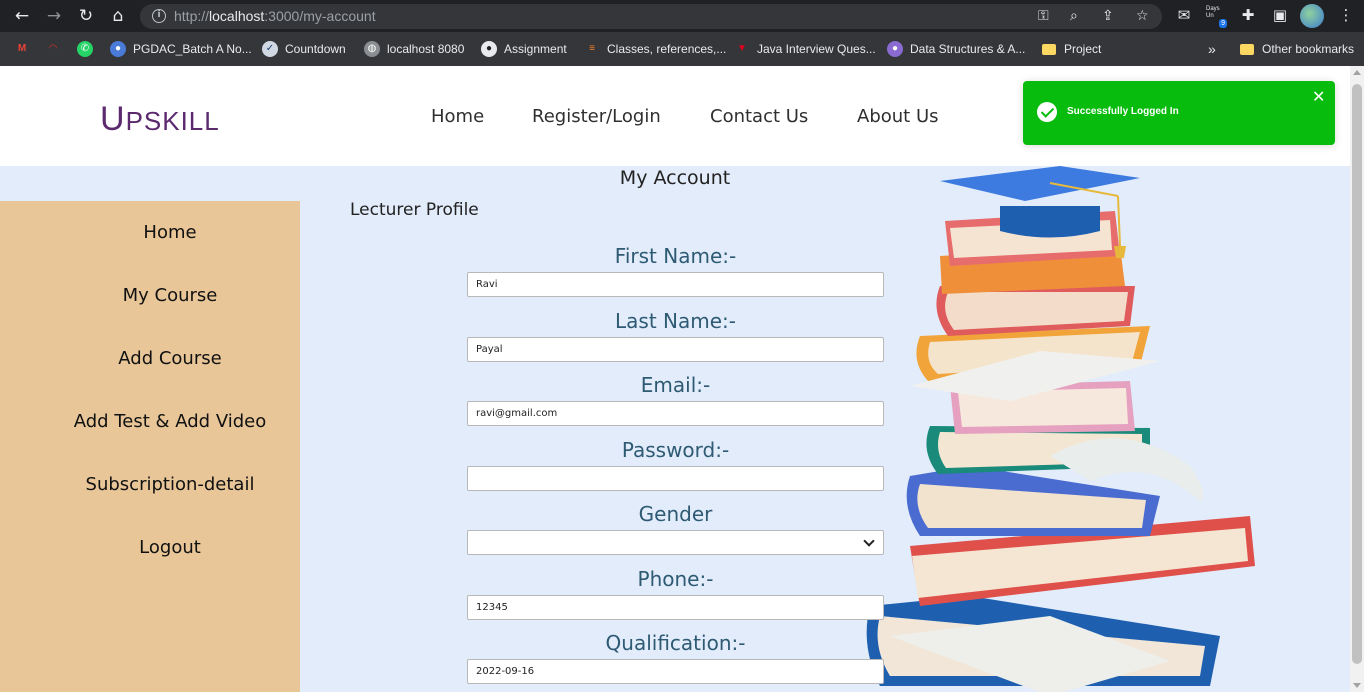  I want to click on password-label: Password:-, so click(675, 450).